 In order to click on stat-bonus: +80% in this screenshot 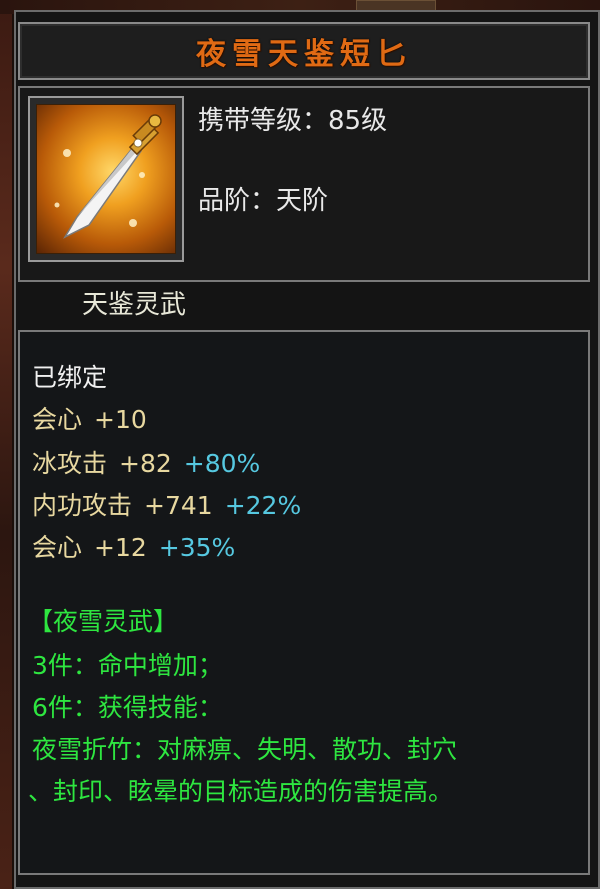, I will do `click(222, 463)`.